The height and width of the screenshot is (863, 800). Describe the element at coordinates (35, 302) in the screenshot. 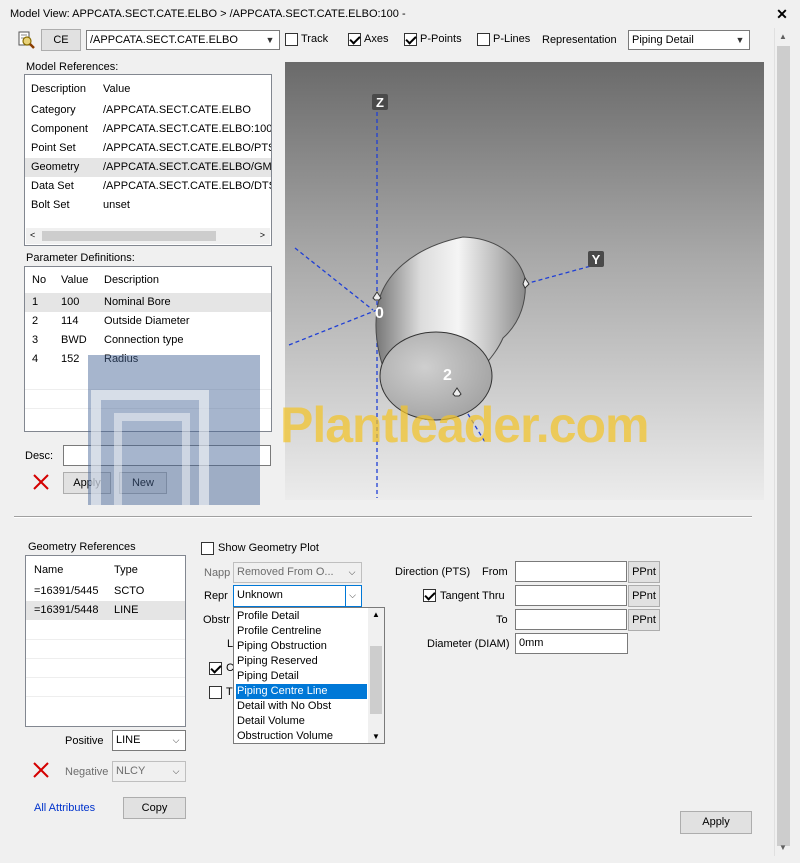

I see `cell-no: 1` at that location.